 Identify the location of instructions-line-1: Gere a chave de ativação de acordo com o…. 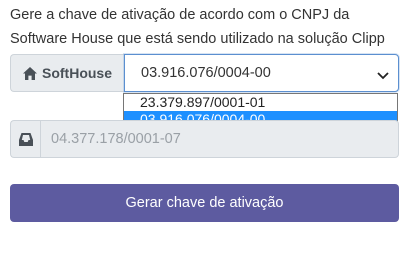
(180, 15).